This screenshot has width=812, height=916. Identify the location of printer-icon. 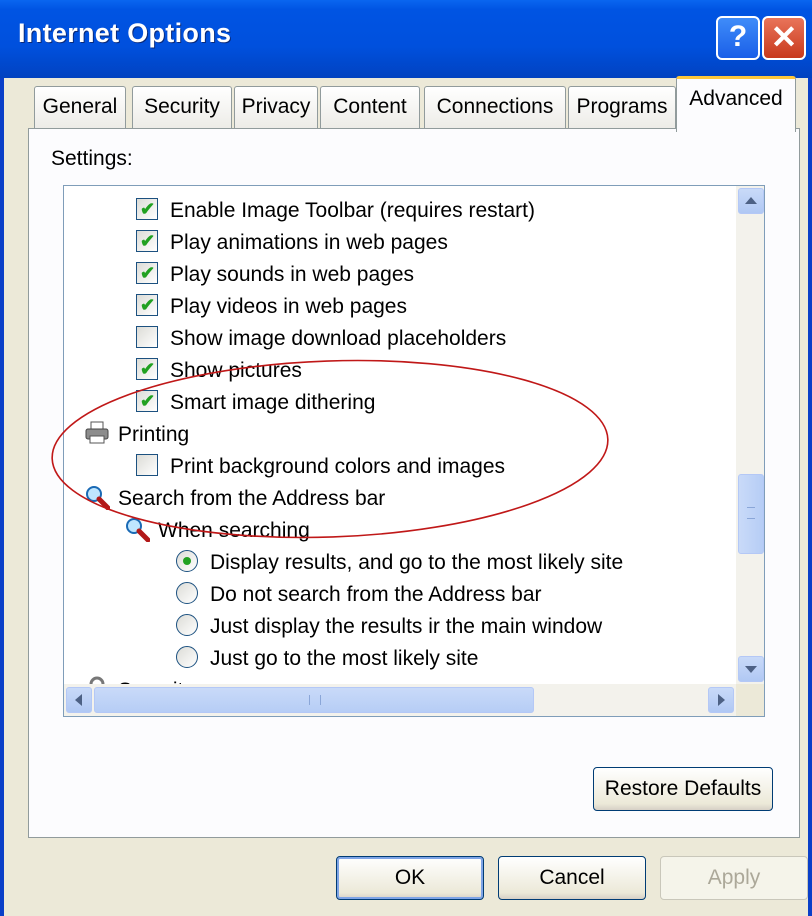
(97, 433).